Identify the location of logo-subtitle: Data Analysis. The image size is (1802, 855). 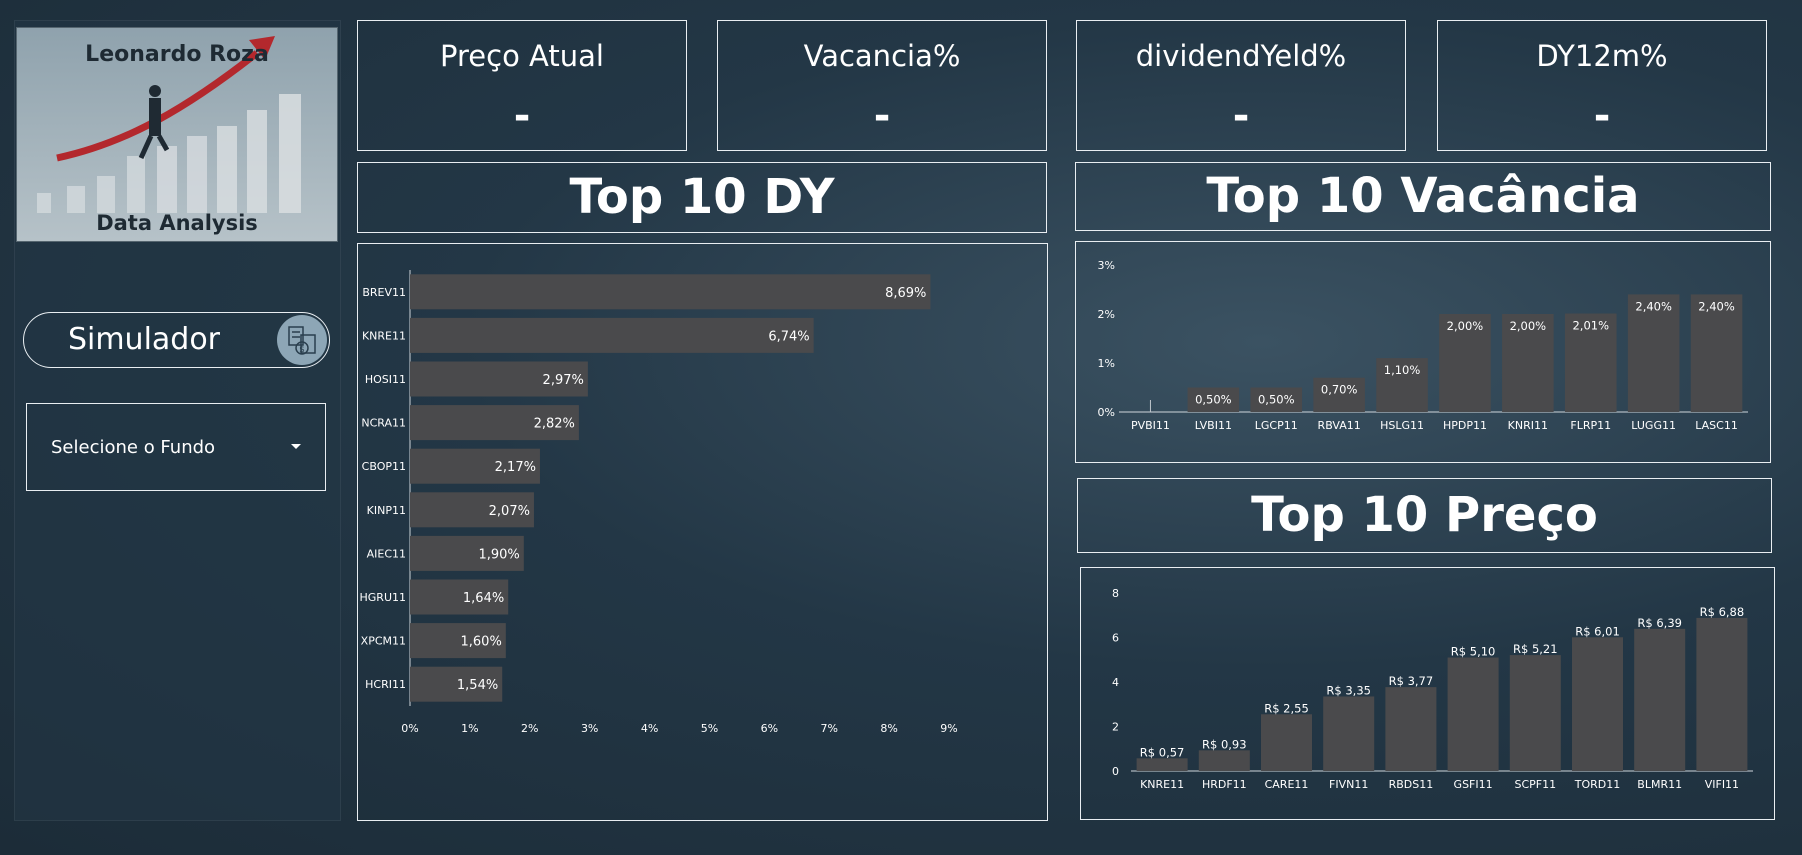
(177, 223).